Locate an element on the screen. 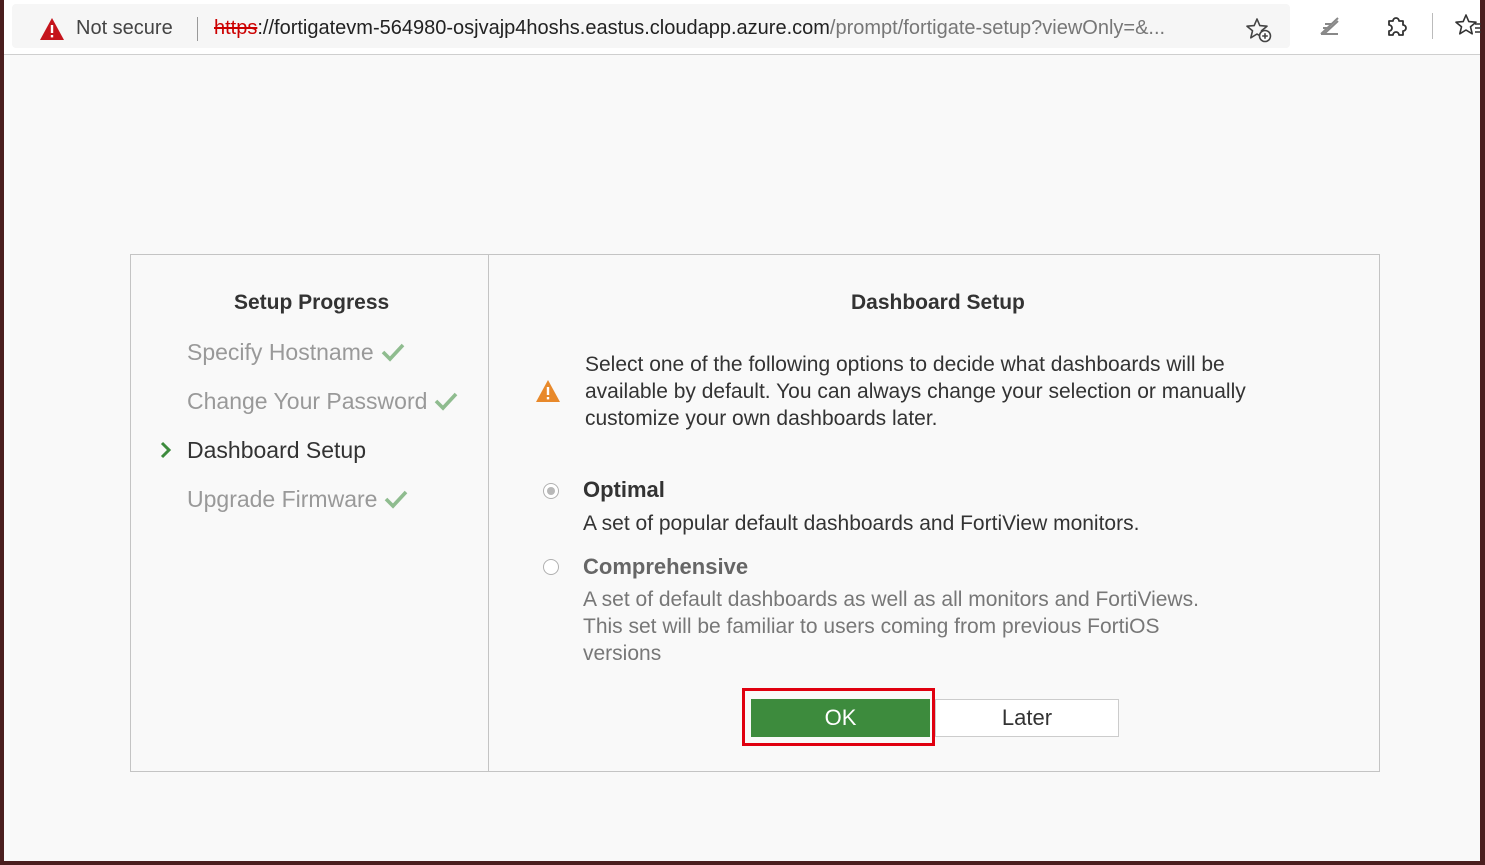 The width and height of the screenshot is (1485, 865). extensions-icon is located at coordinates (1397, 26).